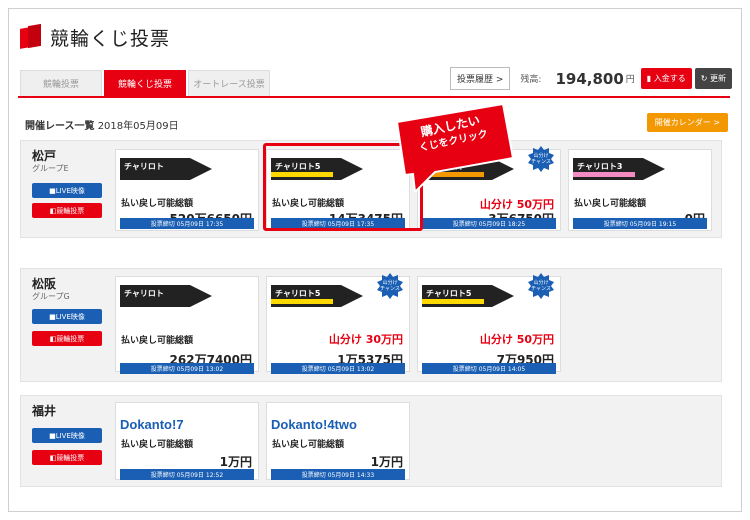  What do you see at coordinates (31, 36) in the screenshot?
I see `ticket-logo-icon` at bounding box center [31, 36].